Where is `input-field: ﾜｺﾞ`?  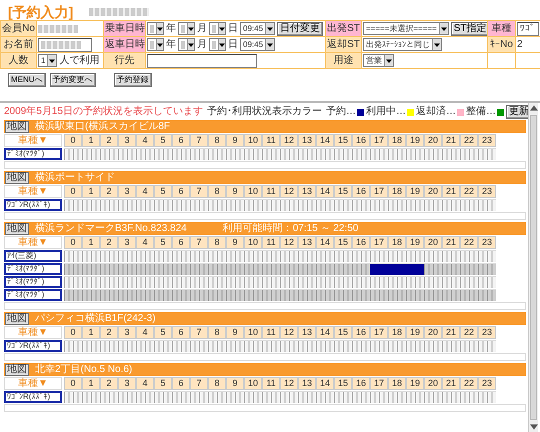
input-field: ﾜｺﾞ is located at coordinates (528, 29).